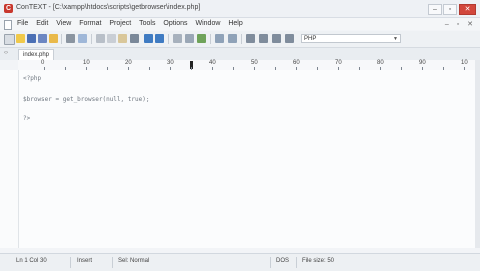 The image size is (480, 271). What do you see at coordinates (100, 38) in the screenshot?
I see `cut-icon` at bounding box center [100, 38].